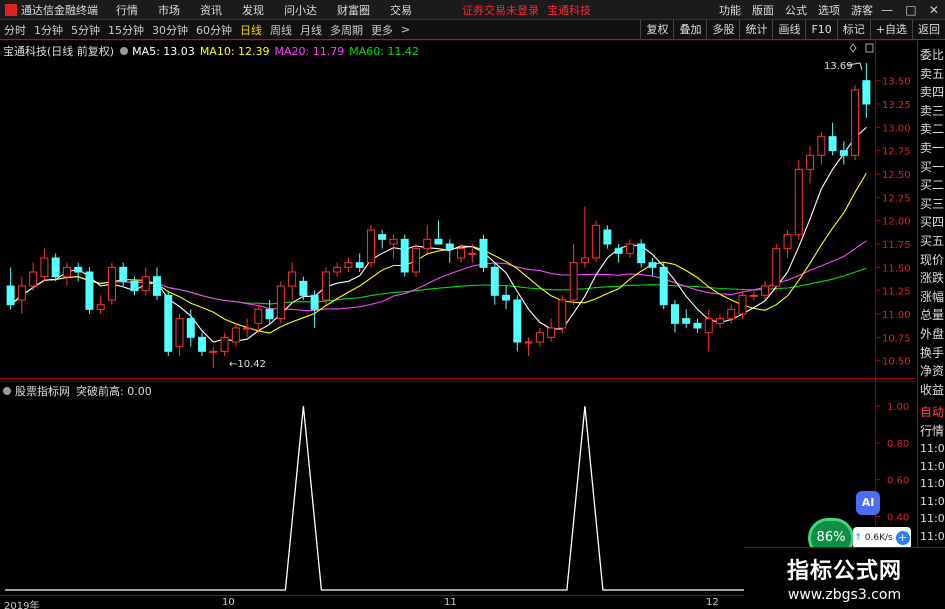 Image resolution: width=945 pixels, height=609 pixels. What do you see at coordinates (820, 30) in the screenshot?
I see `f10-button: F10` at bounding box center [820, 30].